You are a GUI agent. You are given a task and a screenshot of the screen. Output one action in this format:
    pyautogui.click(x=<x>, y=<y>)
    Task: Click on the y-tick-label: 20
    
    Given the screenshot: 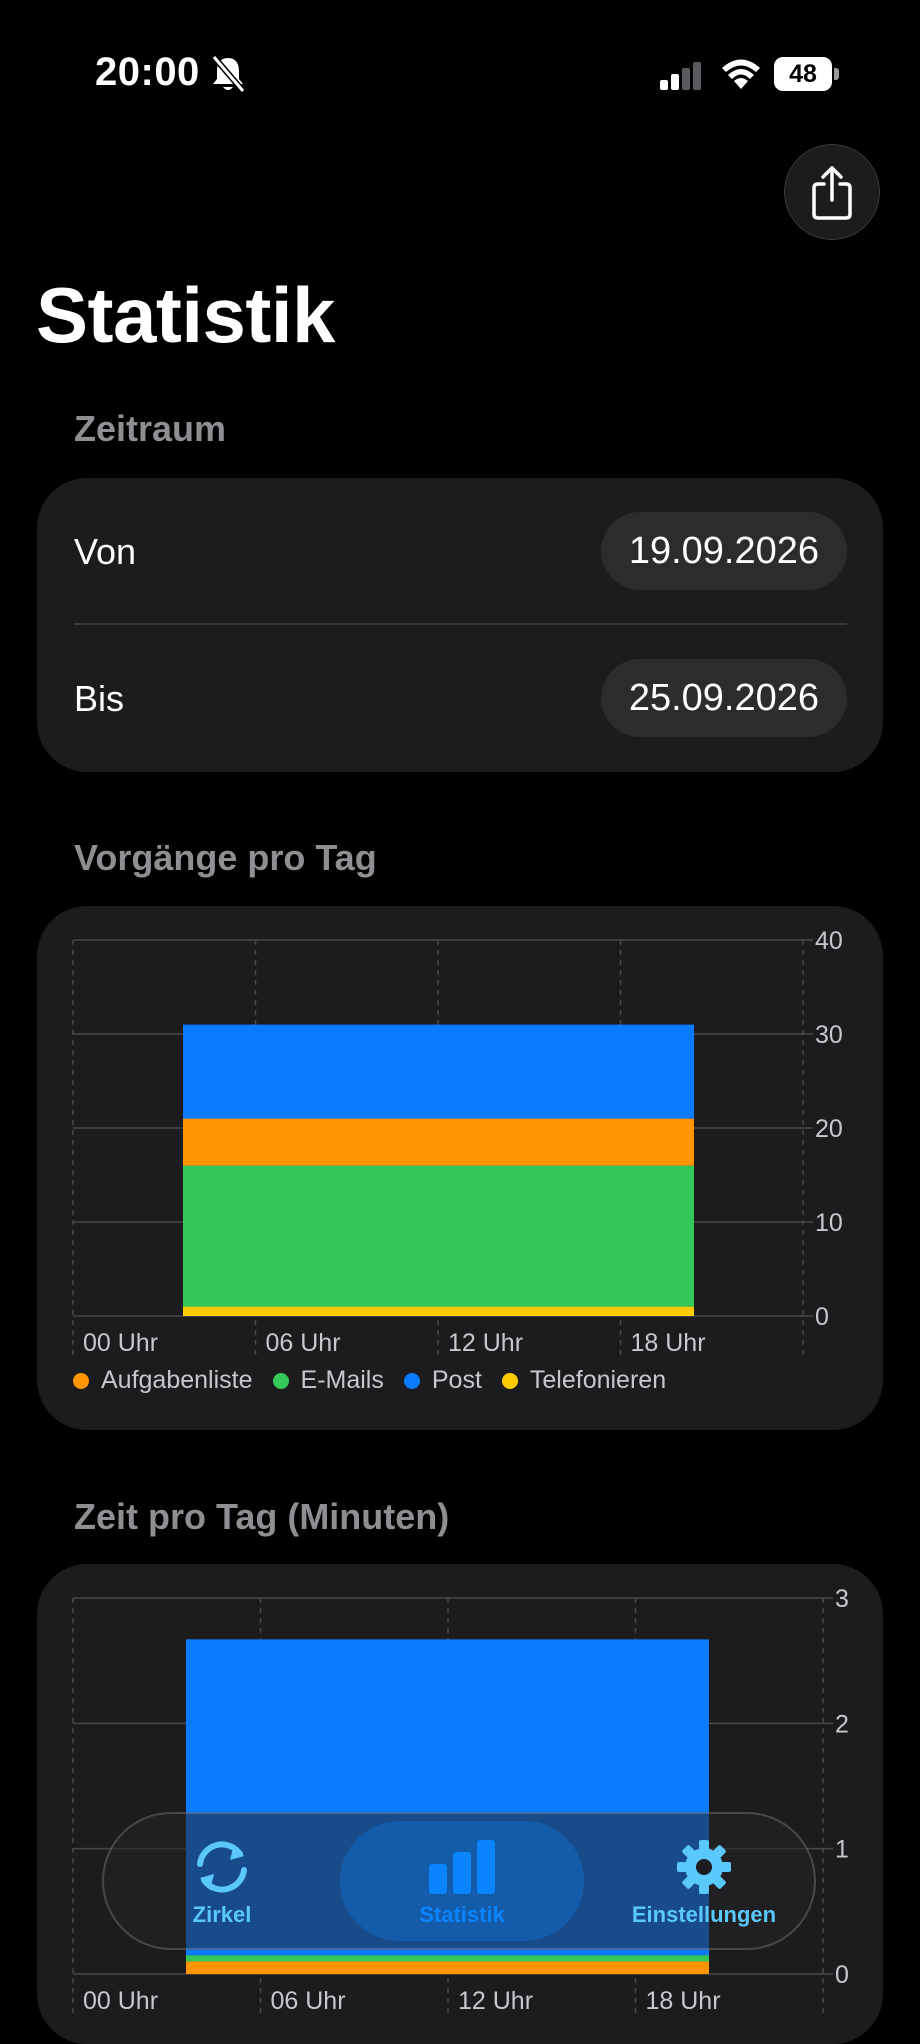 What is the action you would take?
    pyautogui.click(x=829, y=1129)
    